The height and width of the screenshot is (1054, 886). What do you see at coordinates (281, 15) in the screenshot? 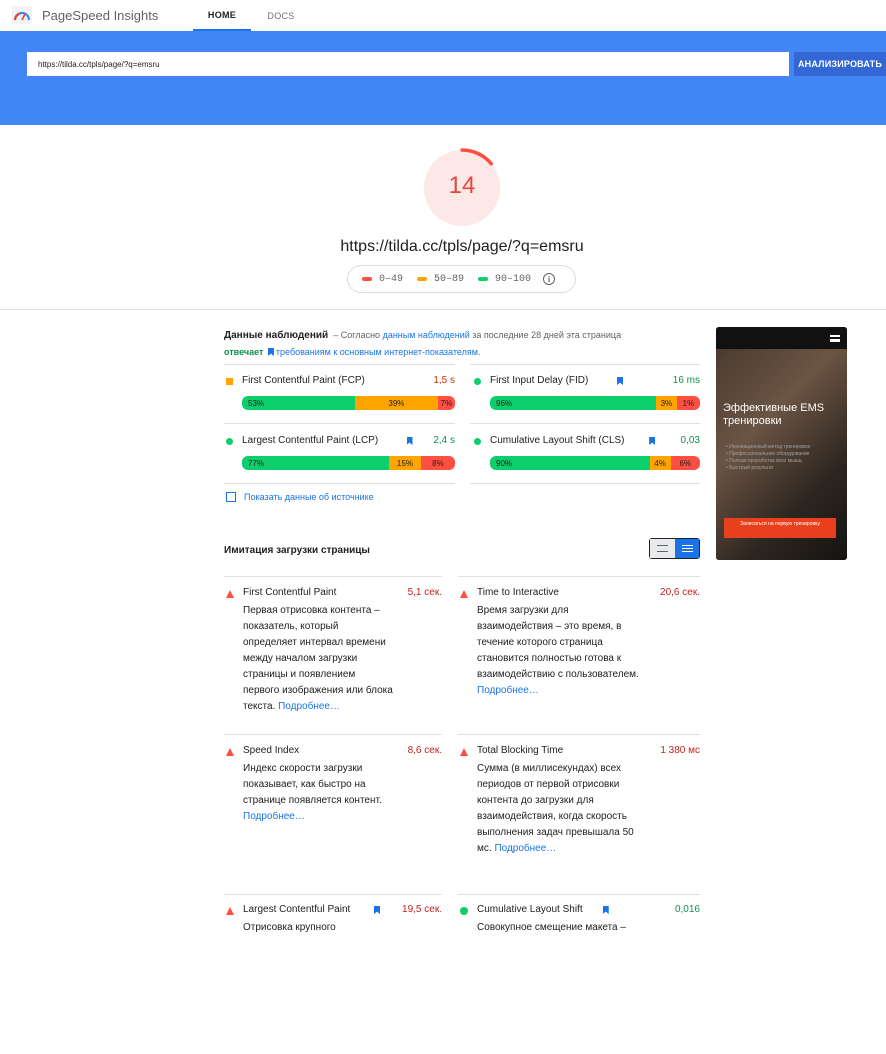
I see `tab-docs: DOCS` at bounding box center [281, 15].